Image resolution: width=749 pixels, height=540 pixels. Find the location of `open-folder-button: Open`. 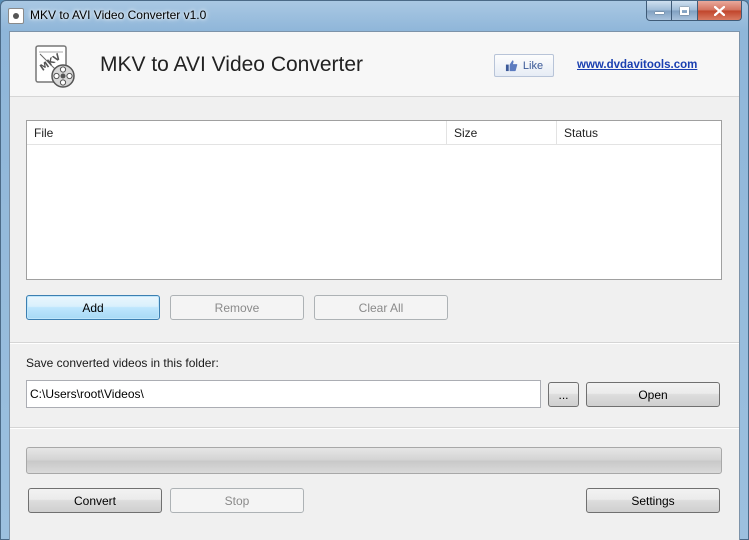

open-folder-button: Open is located at coordinates (653, 394).